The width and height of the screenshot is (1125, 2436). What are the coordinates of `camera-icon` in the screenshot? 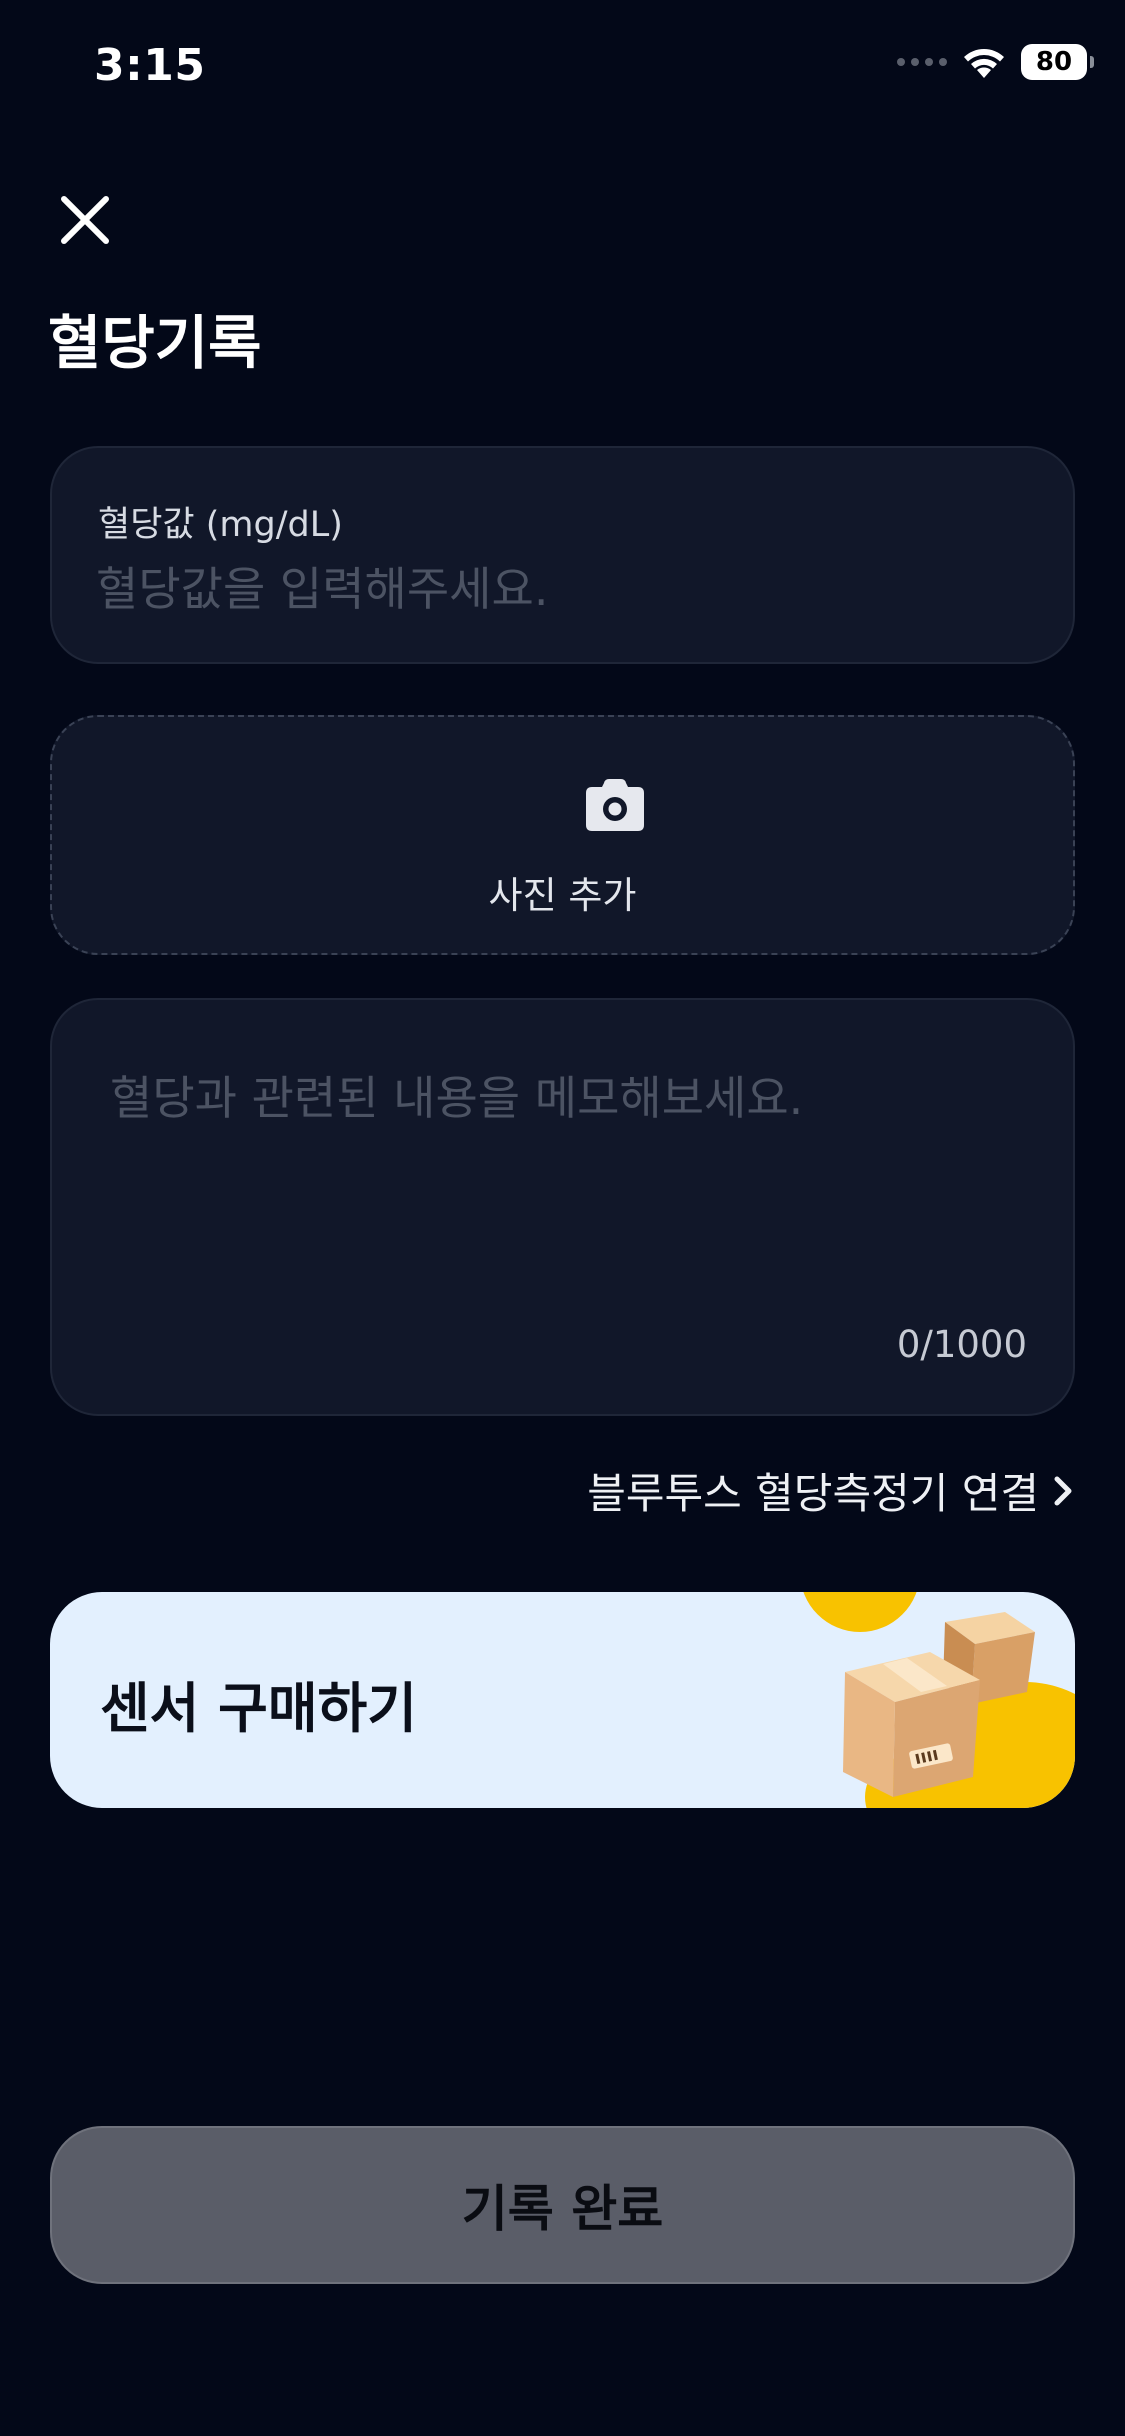 It's located at (615, 805).